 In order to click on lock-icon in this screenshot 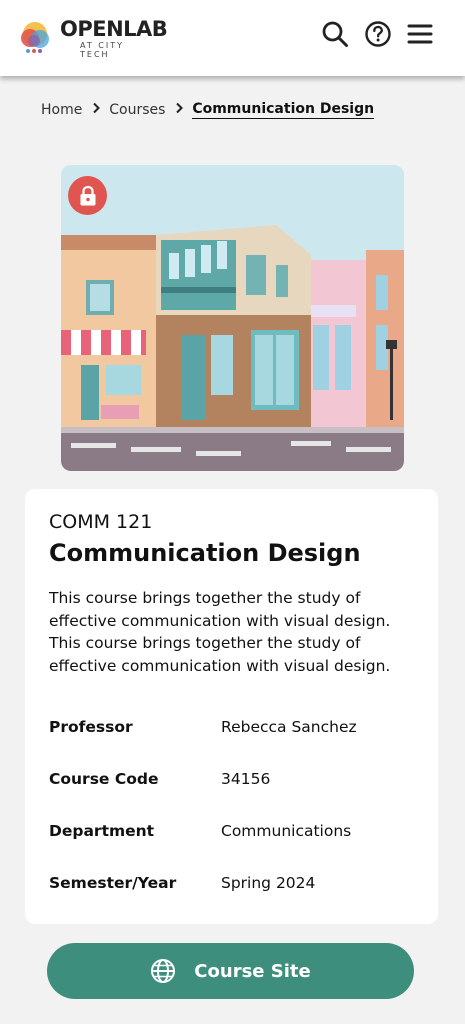, I will do `click(87, 195)`.